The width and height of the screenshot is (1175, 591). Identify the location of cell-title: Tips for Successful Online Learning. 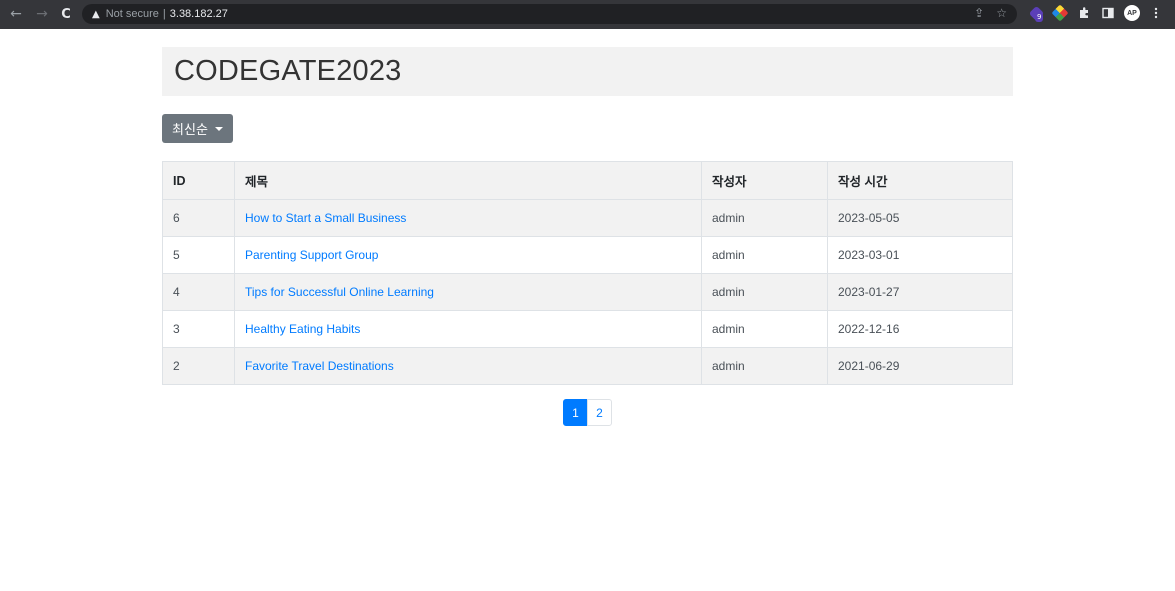
(468, 292).